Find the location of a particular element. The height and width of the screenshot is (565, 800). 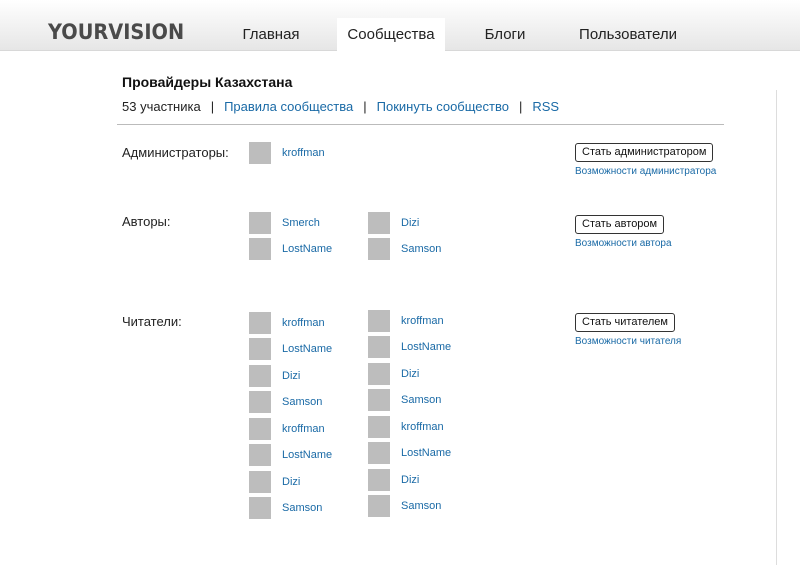

header-divider is located at coordinates (420, 124).